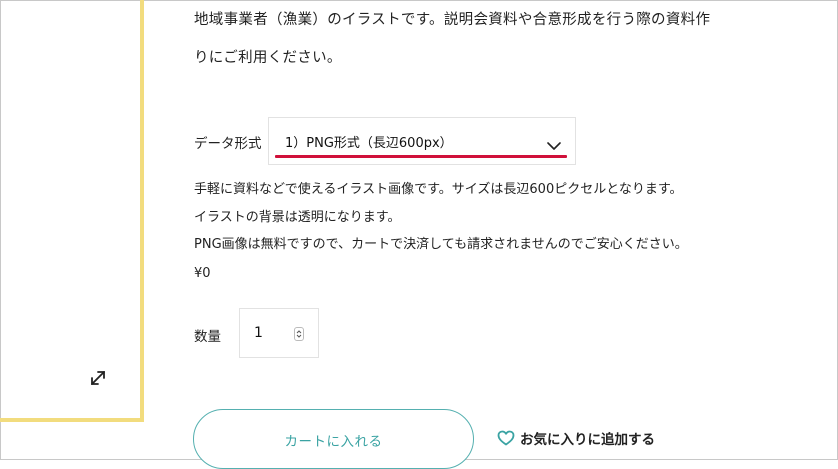 This screenshot has height=469, width=838. What do you see at coordinates (441, 244) in the screenshot?
I see `format-info-line-3: PNG画像は無料ですので、カートで決済しても請求されませんのでご安心ください。` at bounding box center [441, 244].